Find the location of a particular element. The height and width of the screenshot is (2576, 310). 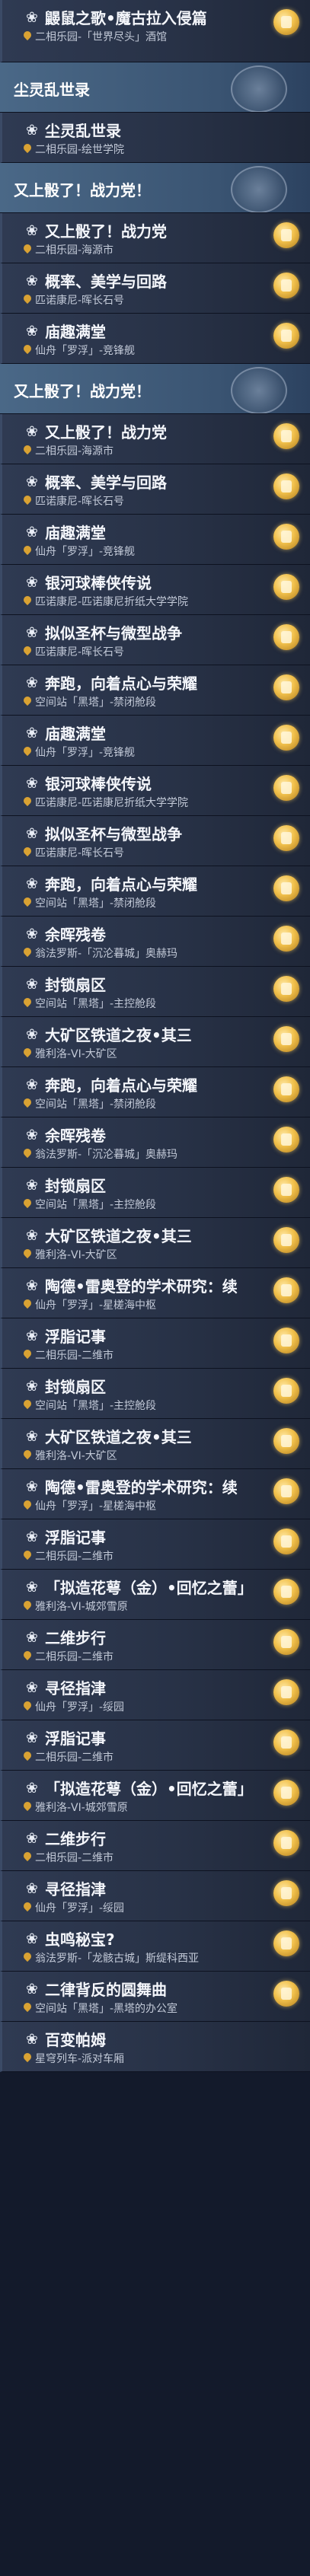

quest-location: 仙舟「罗浮」-星槎海中枢 is located at coordinates (142, 1304).